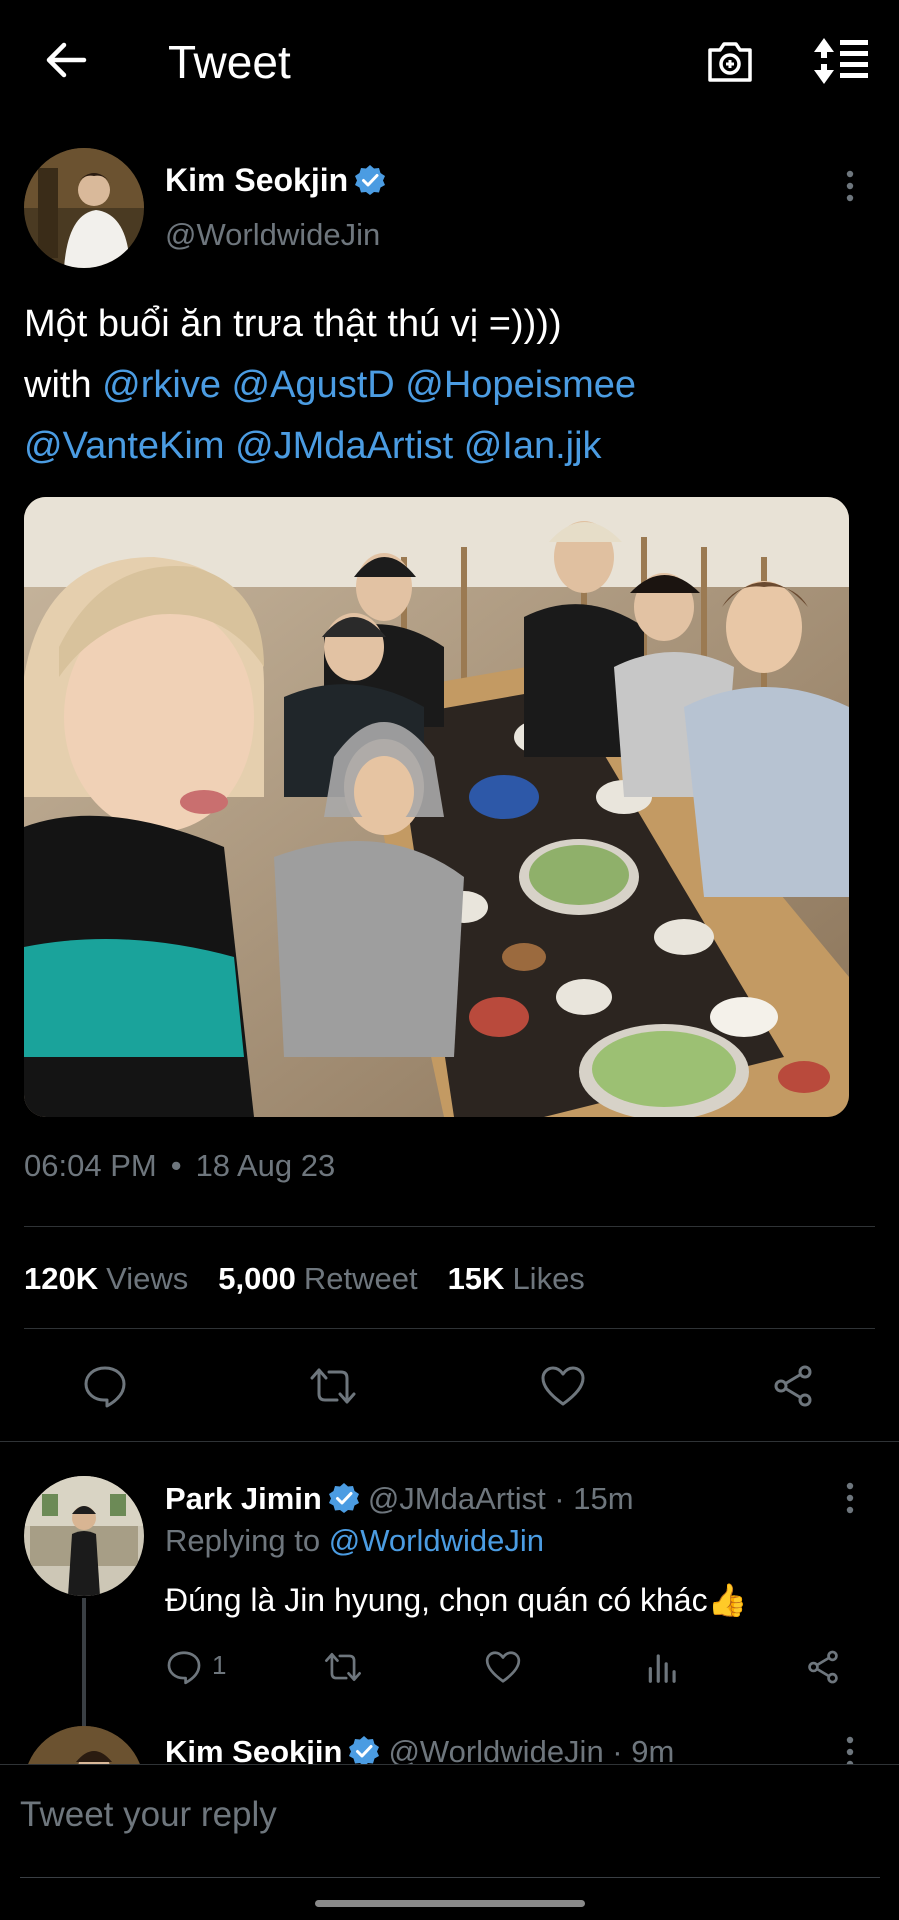 This screenshot has height=1920, width=899. What do you see at coordinates (450, 1877) in the screenshot?
I see `composer-underline` at bounding box center [450, 1877].